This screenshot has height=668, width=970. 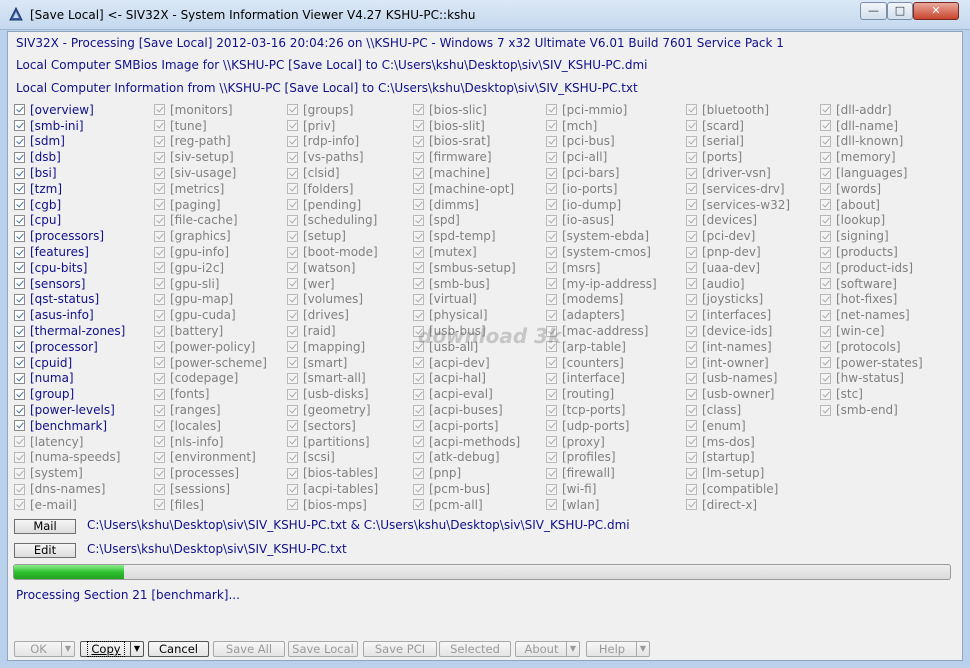 What do you see at coordinates (332, 426) in the screenshot?
I see `section-option: [sectors]` at bounding box center [332, 426].